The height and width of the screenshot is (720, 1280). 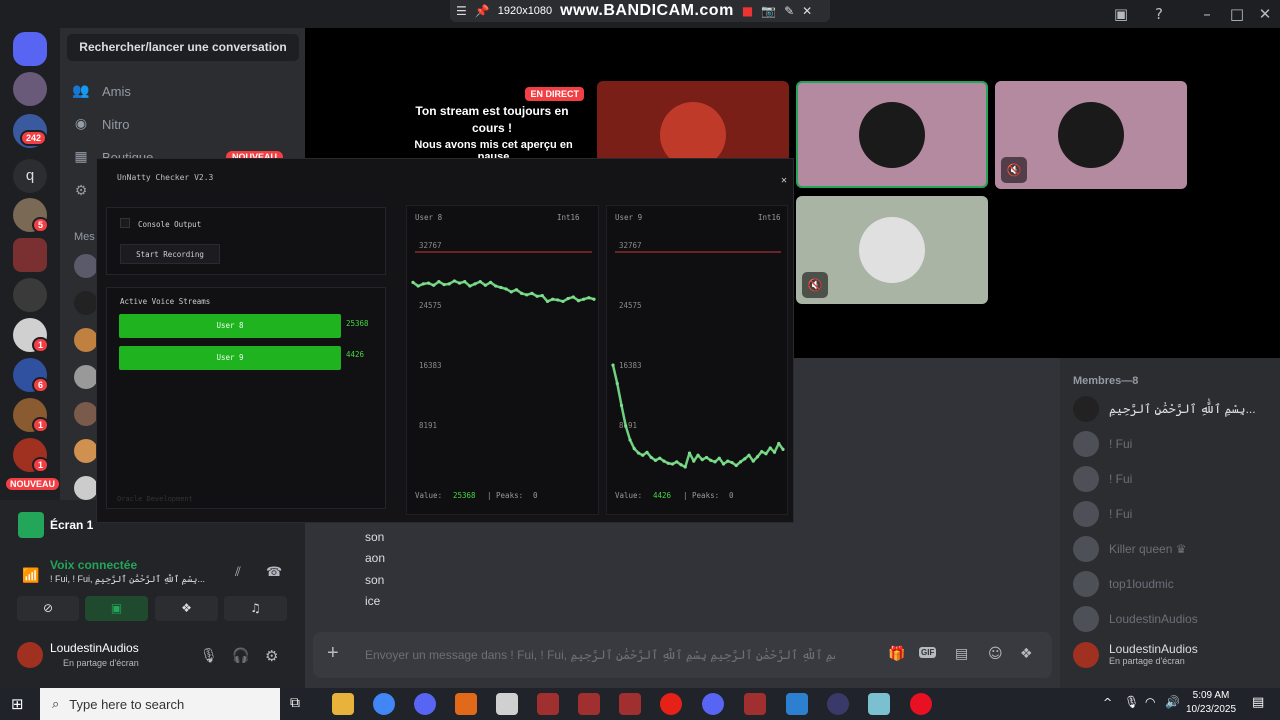 I want to click on start-recording-button: Start Recording, so click(x=170, y=254).